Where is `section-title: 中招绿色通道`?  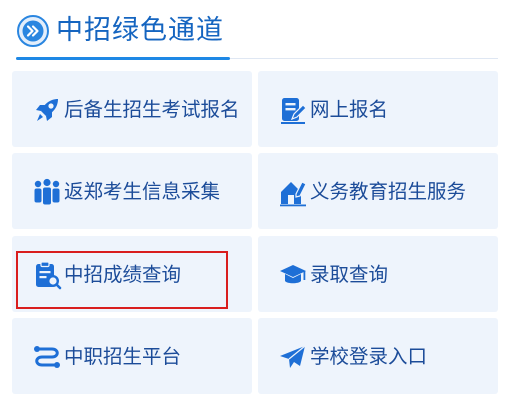
section-title: 中招绿色通道 is located at coordinates (140, 30).